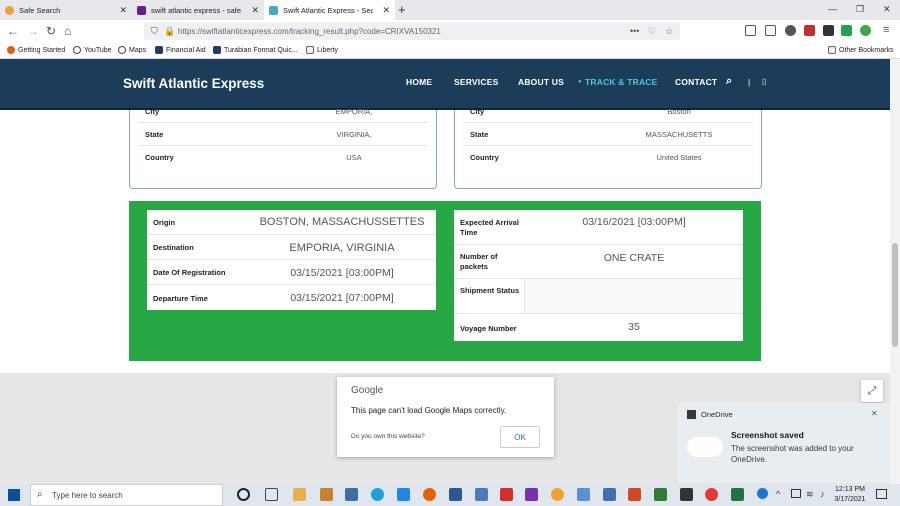 This screenshot has height=506, width=900. I want to click on shipment-row-status: Shipment Status, so click(598, 296).